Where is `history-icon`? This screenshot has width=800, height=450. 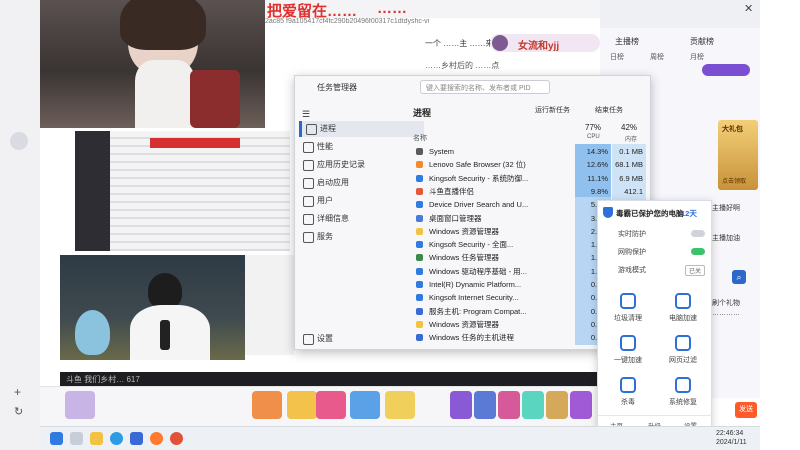
history-icon is located at coordinates (308, 165).